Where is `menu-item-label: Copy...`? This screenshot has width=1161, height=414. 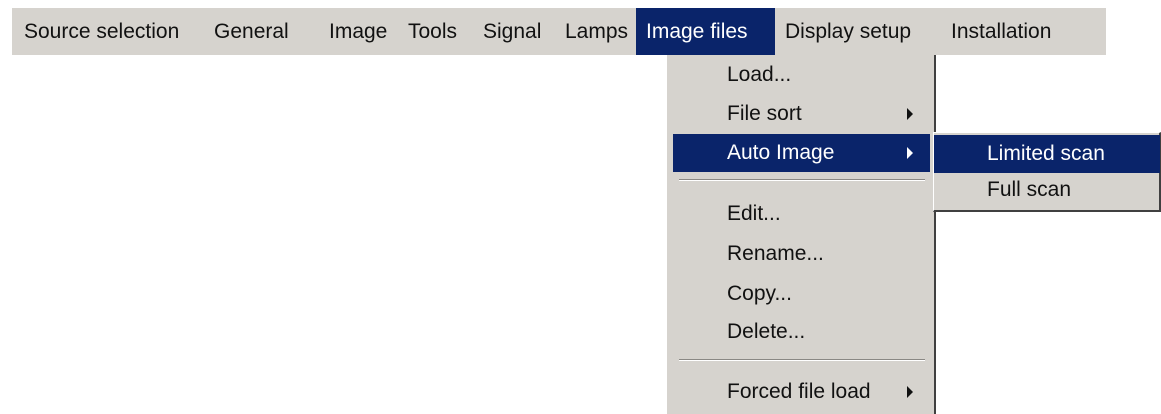
menu-item-label: Copy... is located at coordinates (759, 293).